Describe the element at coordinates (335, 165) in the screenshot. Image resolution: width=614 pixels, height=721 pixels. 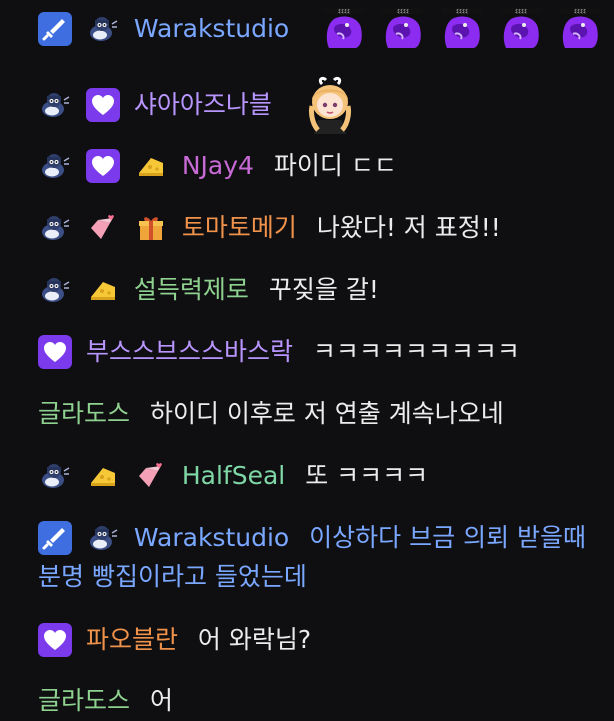
I see `chat-message-text: 파이디 ㄷㄷ` at that location.